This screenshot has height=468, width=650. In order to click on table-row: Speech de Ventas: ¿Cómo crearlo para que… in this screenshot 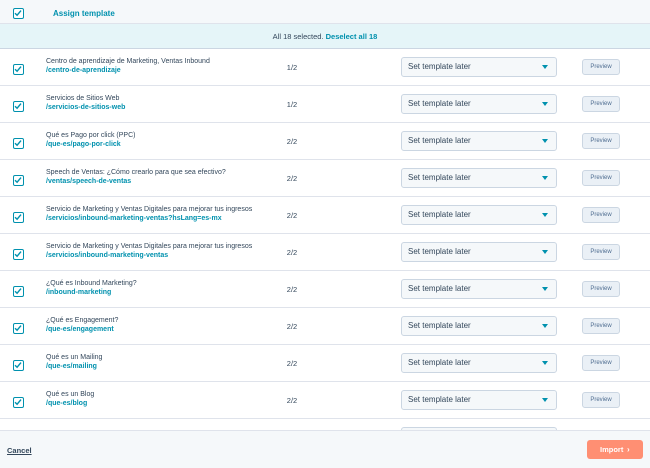, I will do `click(325, 178)`.